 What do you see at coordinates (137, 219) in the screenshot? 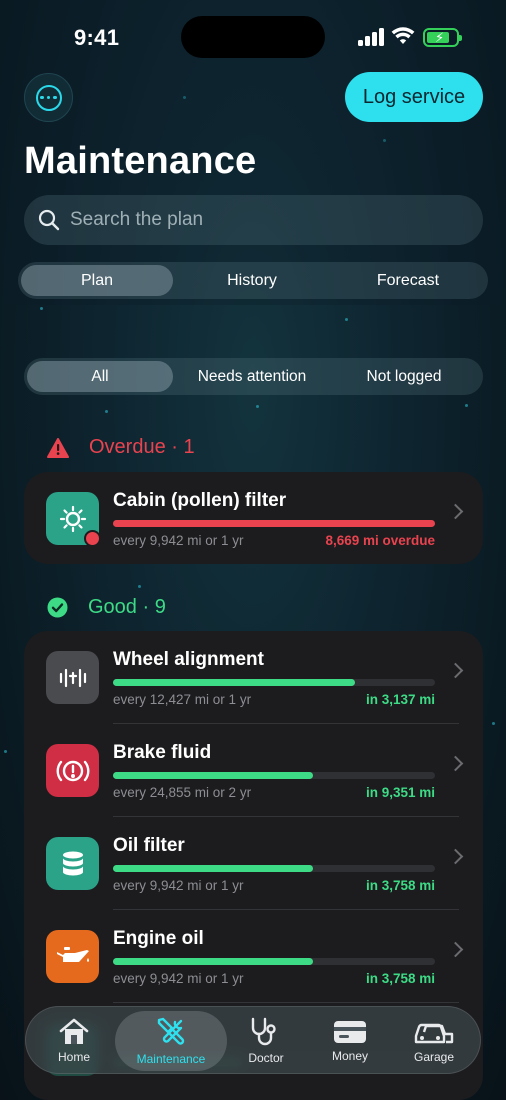
I see `search-placeholder: Search the plan` at bounding box center [137, 219].